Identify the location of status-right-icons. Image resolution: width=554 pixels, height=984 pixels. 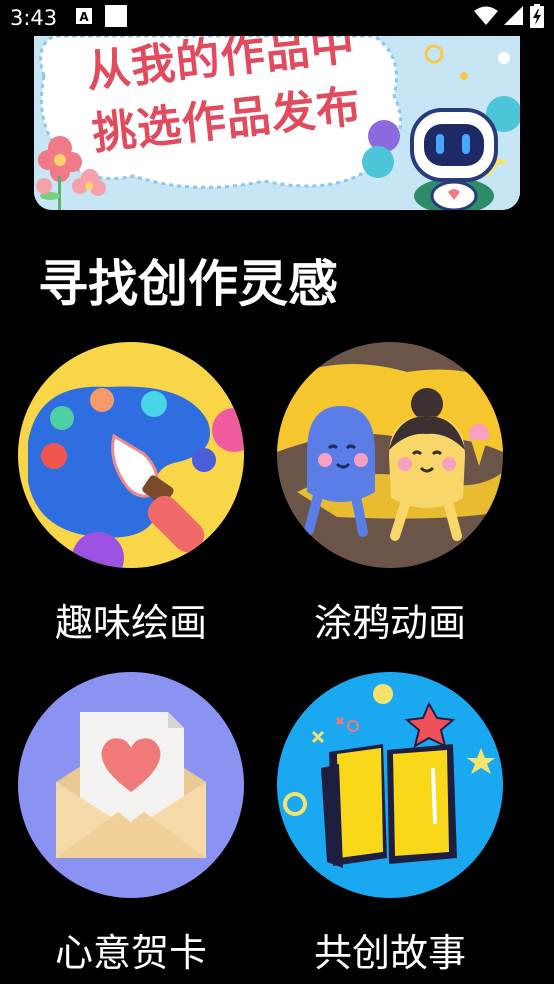
(509, 18).